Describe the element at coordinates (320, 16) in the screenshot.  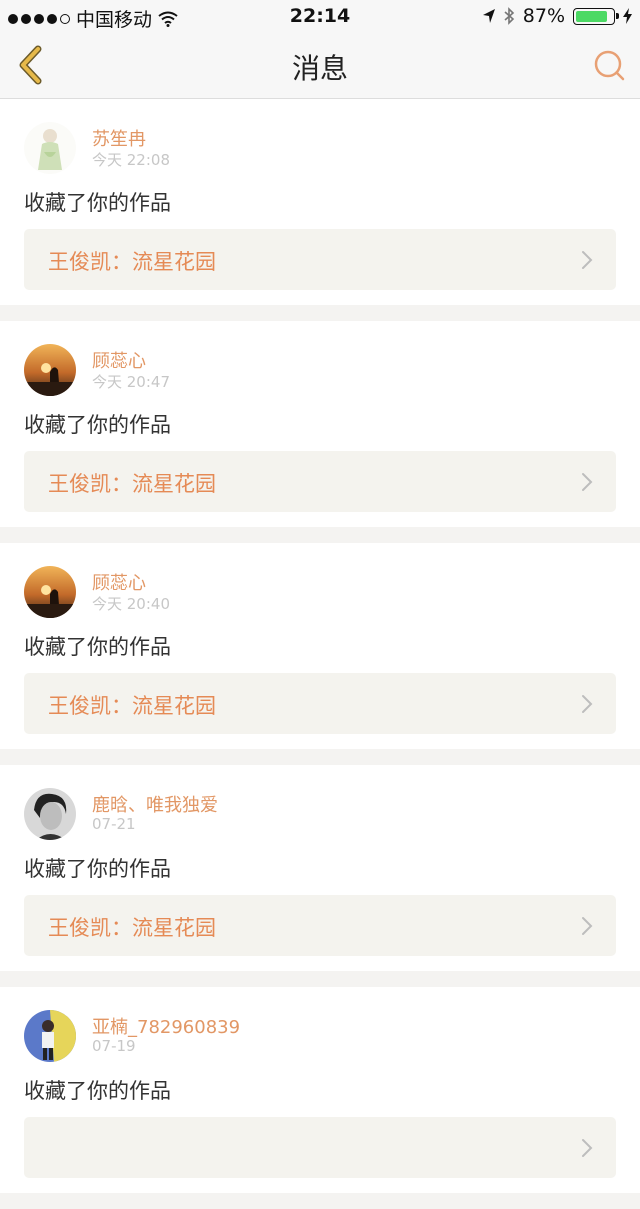
I see `status-bar: 中国移动 22:14 87%` at that location.